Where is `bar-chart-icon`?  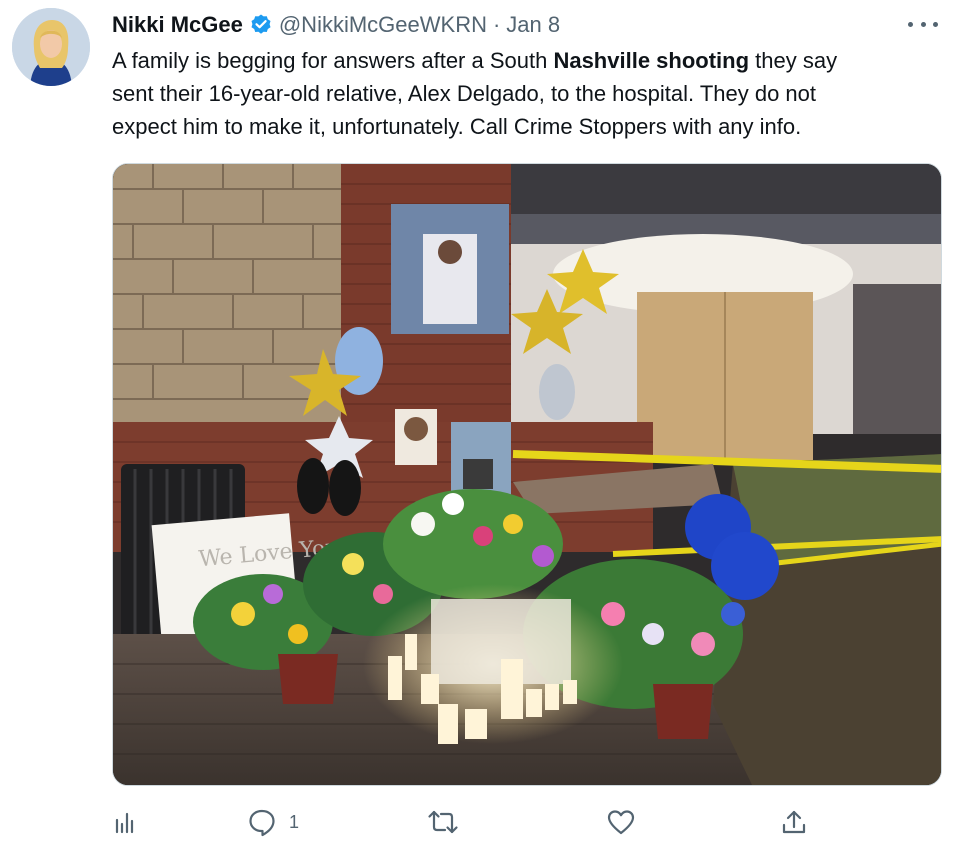 bar-chart-icon is located at coordinates (125, 822).